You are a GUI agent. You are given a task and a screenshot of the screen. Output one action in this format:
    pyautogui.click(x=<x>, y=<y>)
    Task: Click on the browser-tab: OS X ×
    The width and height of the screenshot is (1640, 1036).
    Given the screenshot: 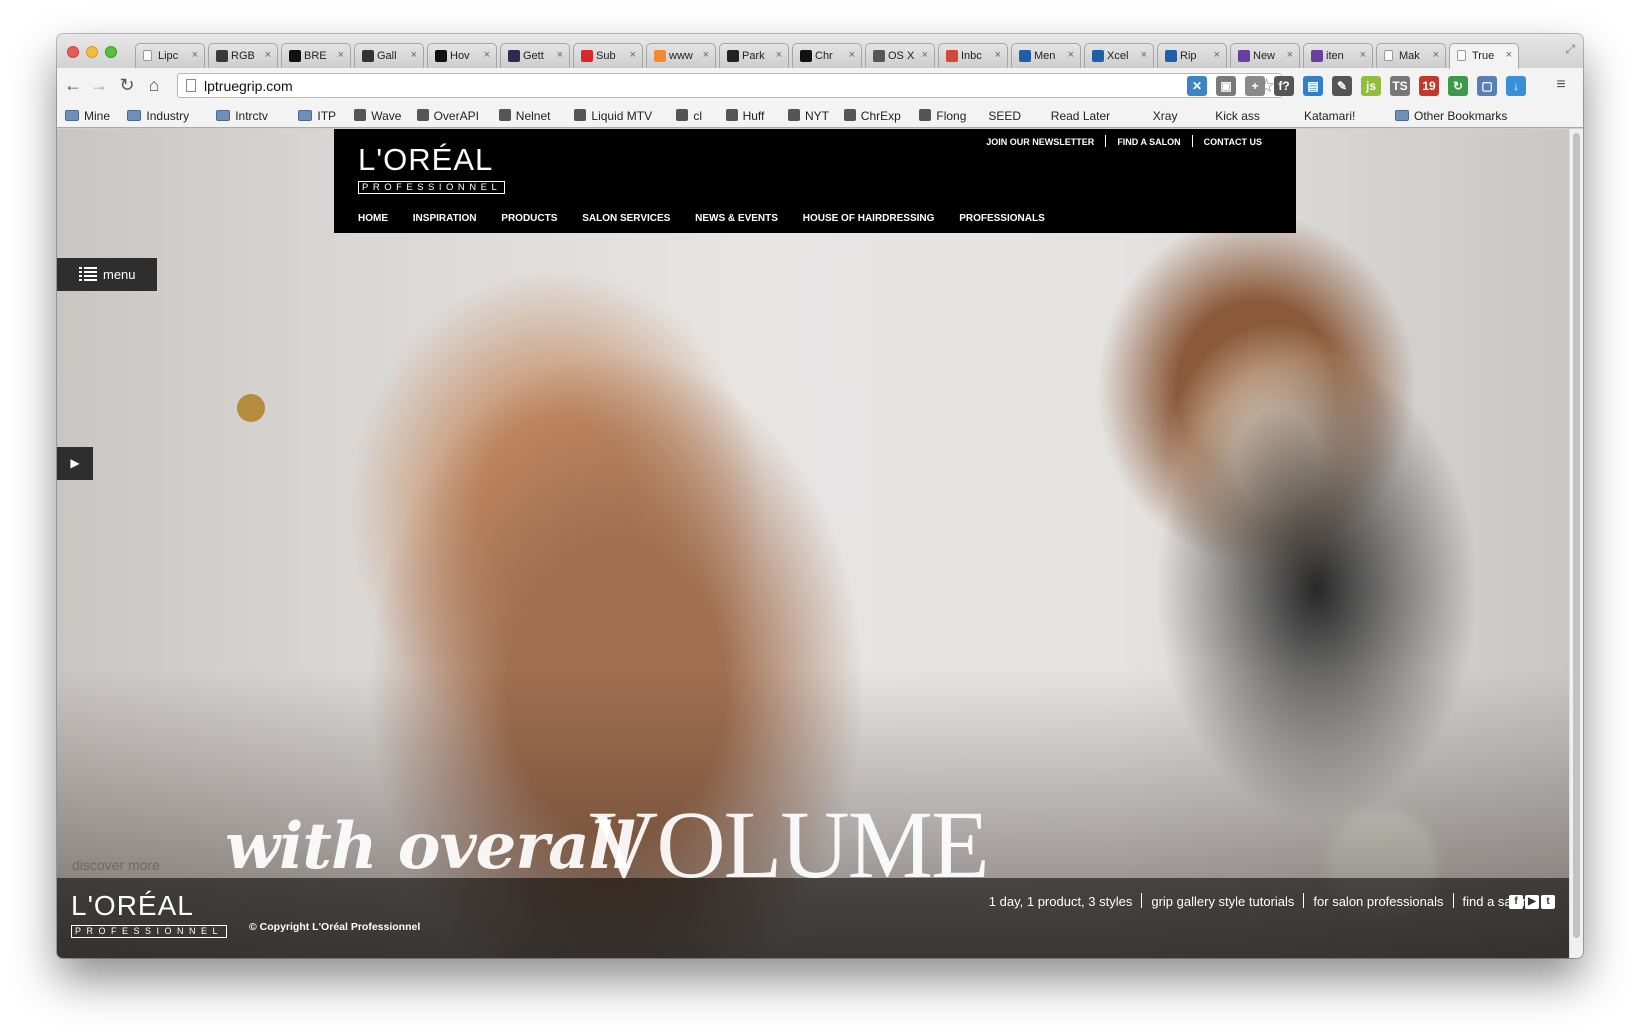 What is the action you would take?
    pyautogui.click(x=900, y=55)
    